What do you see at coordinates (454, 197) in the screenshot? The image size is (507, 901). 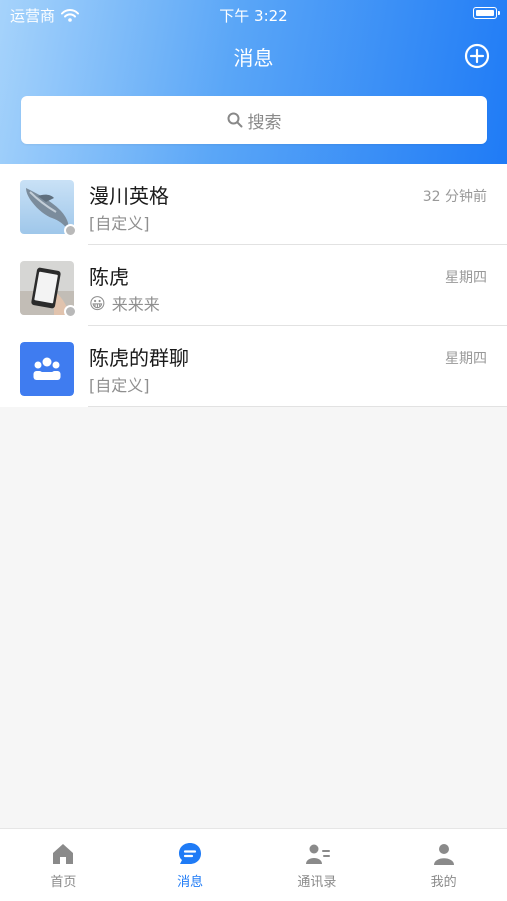 I see `conversation-time: 32 分钟前` at bounding box center [454, 197].